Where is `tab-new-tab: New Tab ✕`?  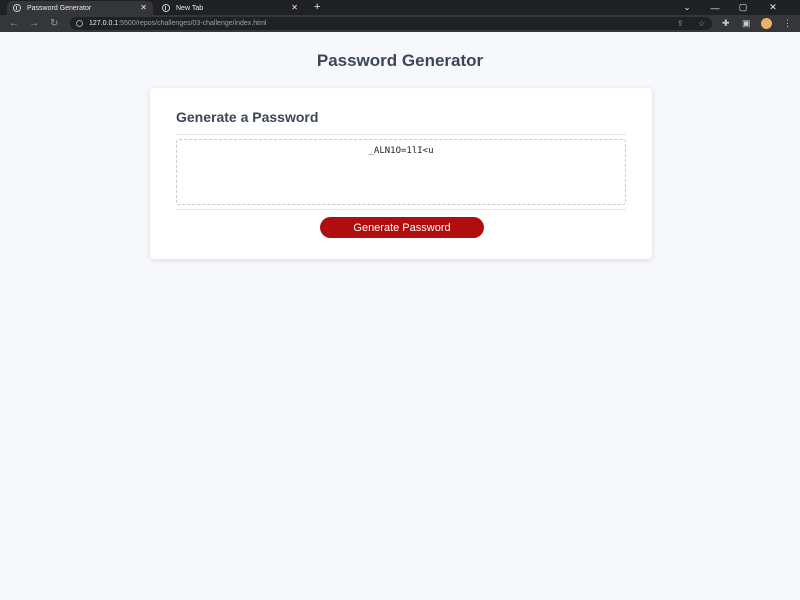
tab-new-tab: New Tab ✕ is located at coordinates (230, 8).